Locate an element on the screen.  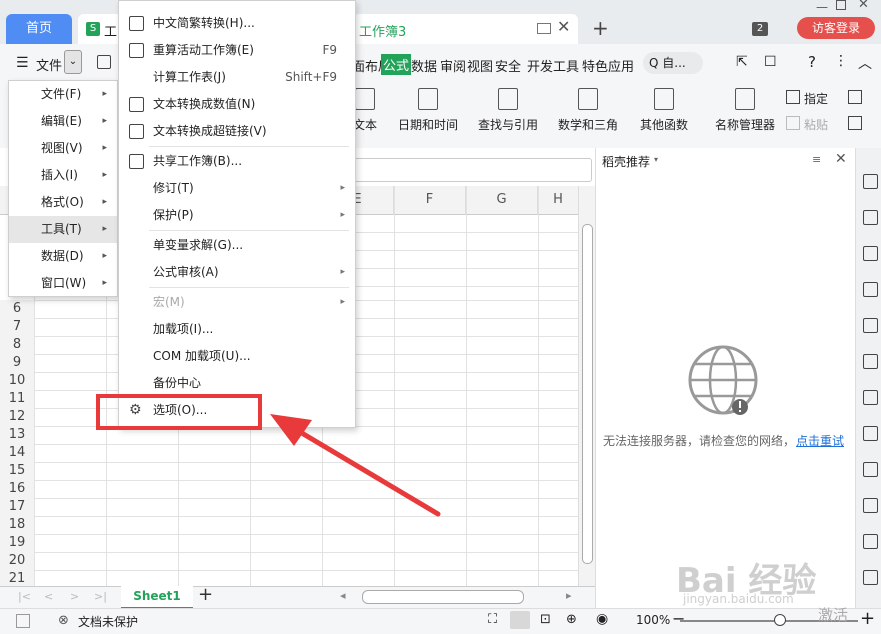
picture-icon is located at coordinates (870, 541).